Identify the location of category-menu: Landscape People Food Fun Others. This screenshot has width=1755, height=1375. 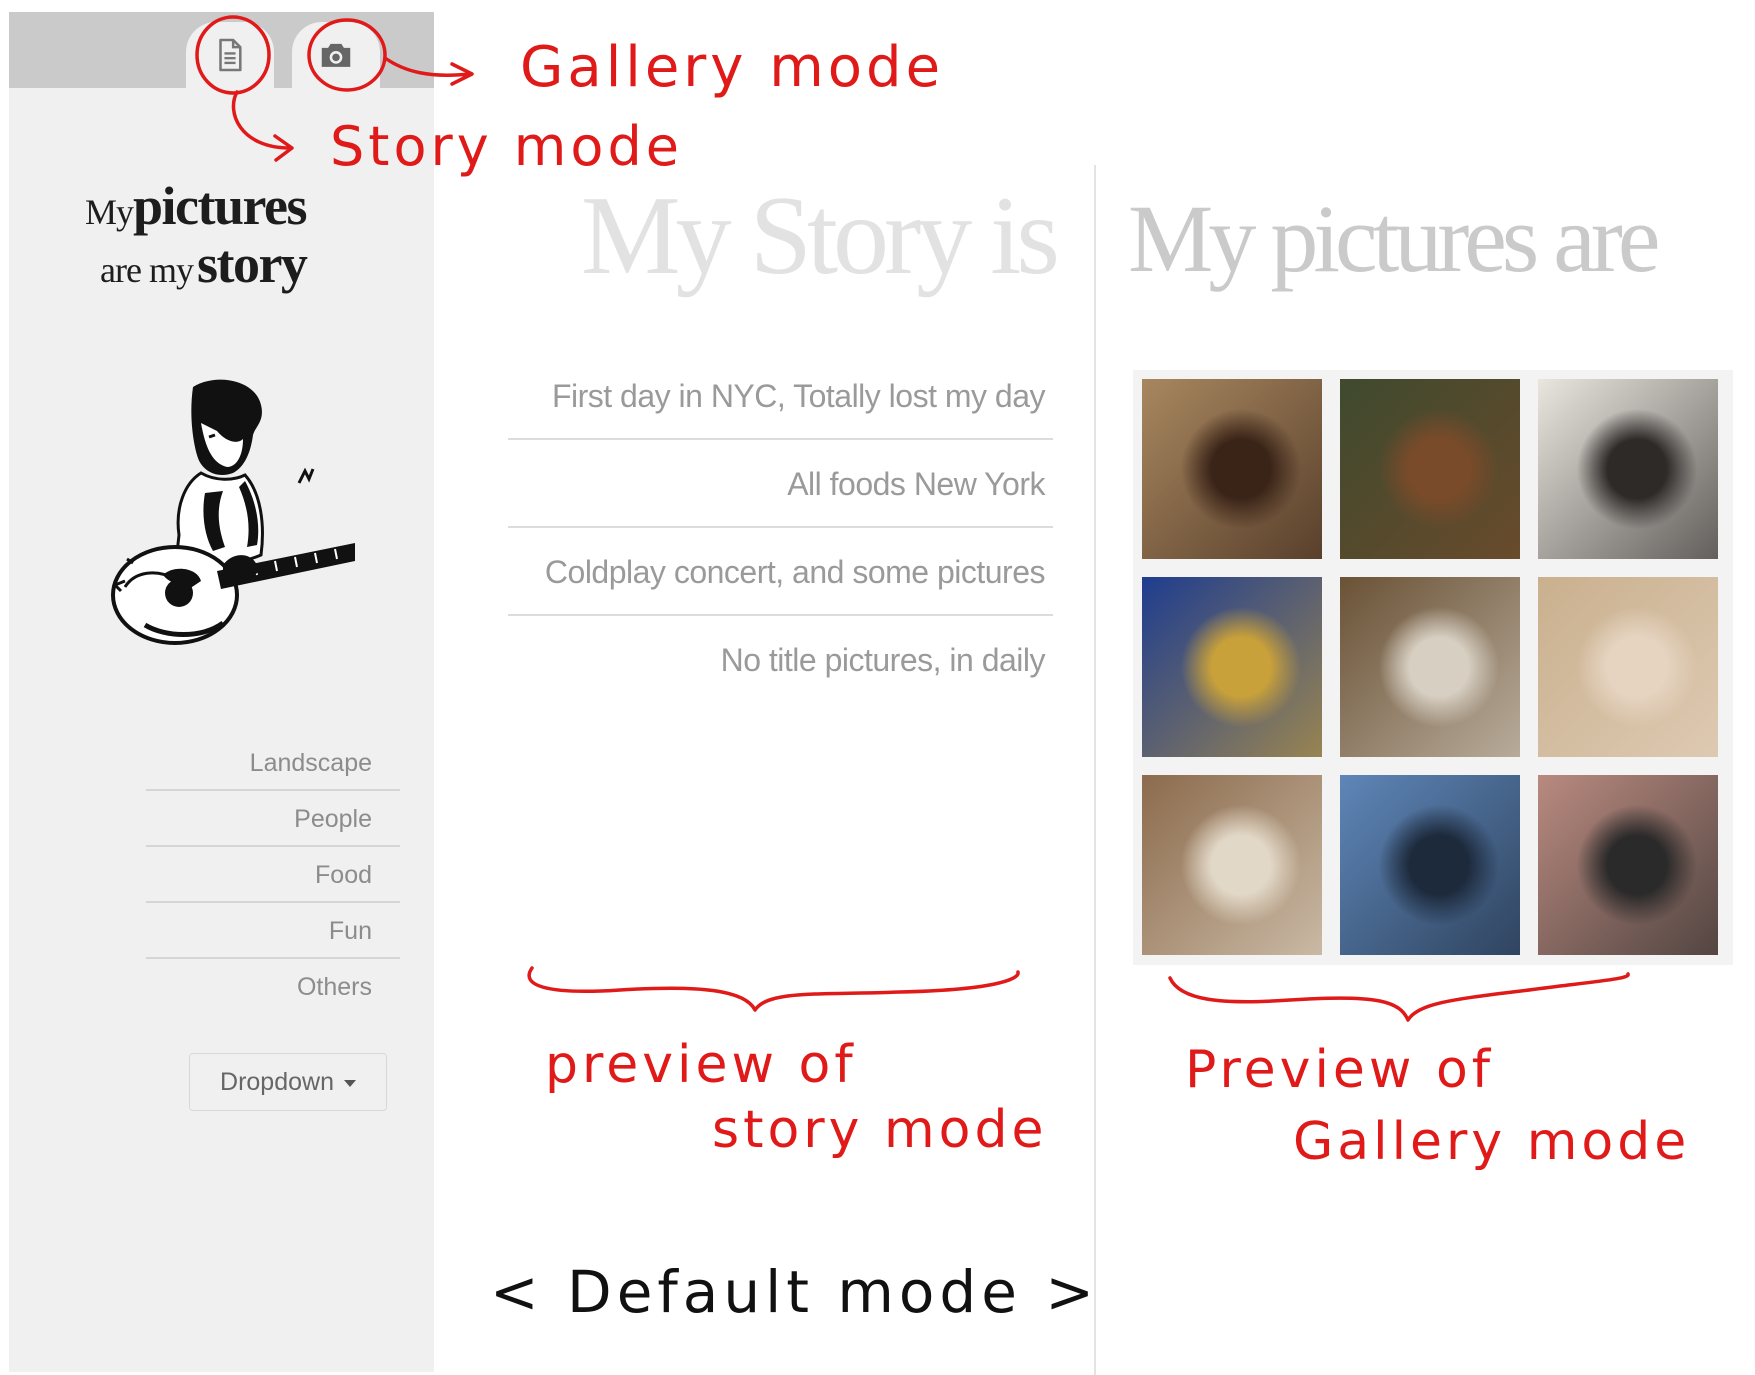
(273, 875).